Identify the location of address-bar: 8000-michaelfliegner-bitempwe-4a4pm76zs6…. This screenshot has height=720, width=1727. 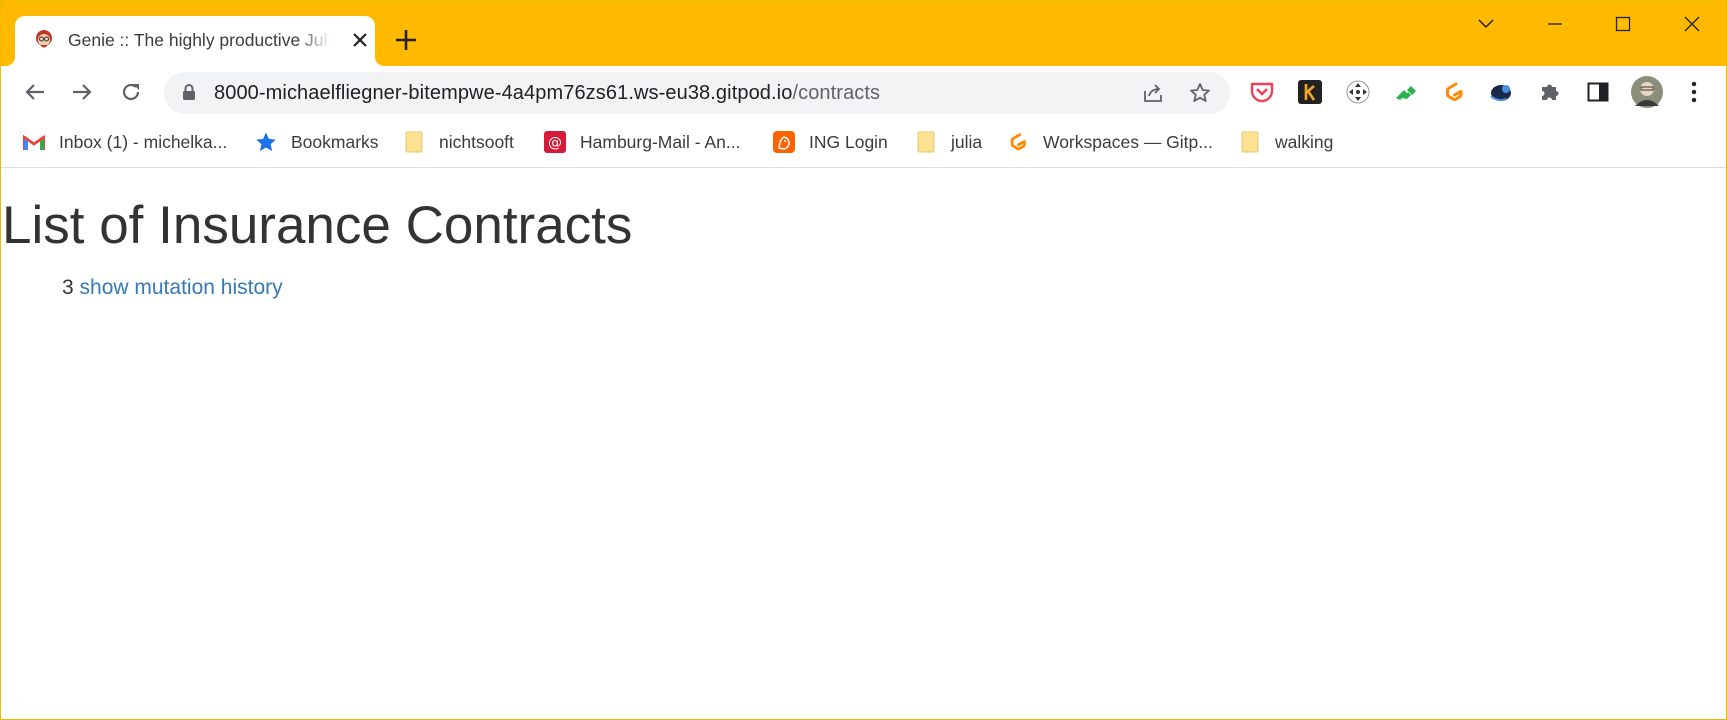
(697, 93).